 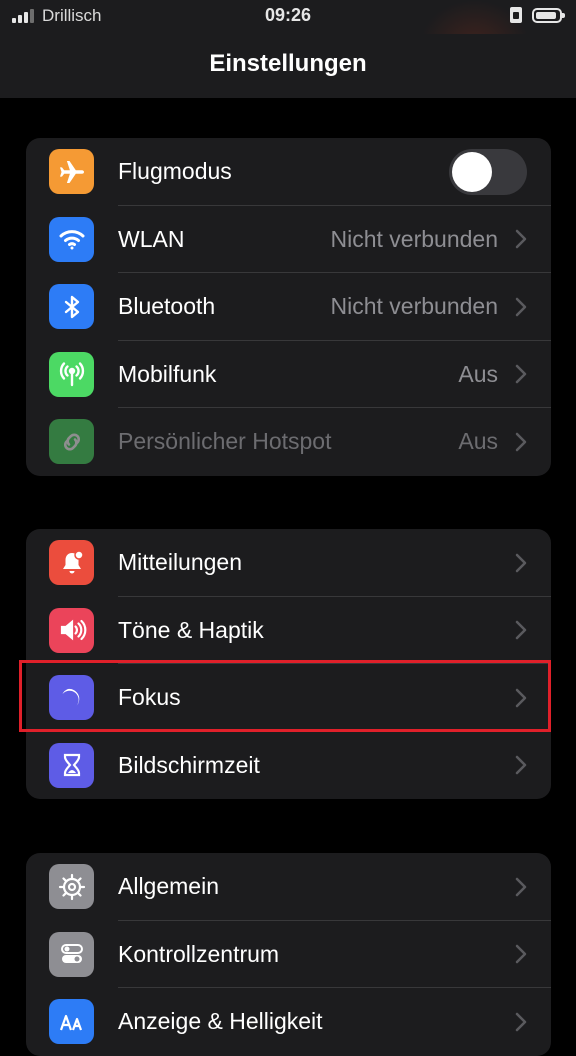 I want to click on airplane-icon, so click(x=71, y=172).